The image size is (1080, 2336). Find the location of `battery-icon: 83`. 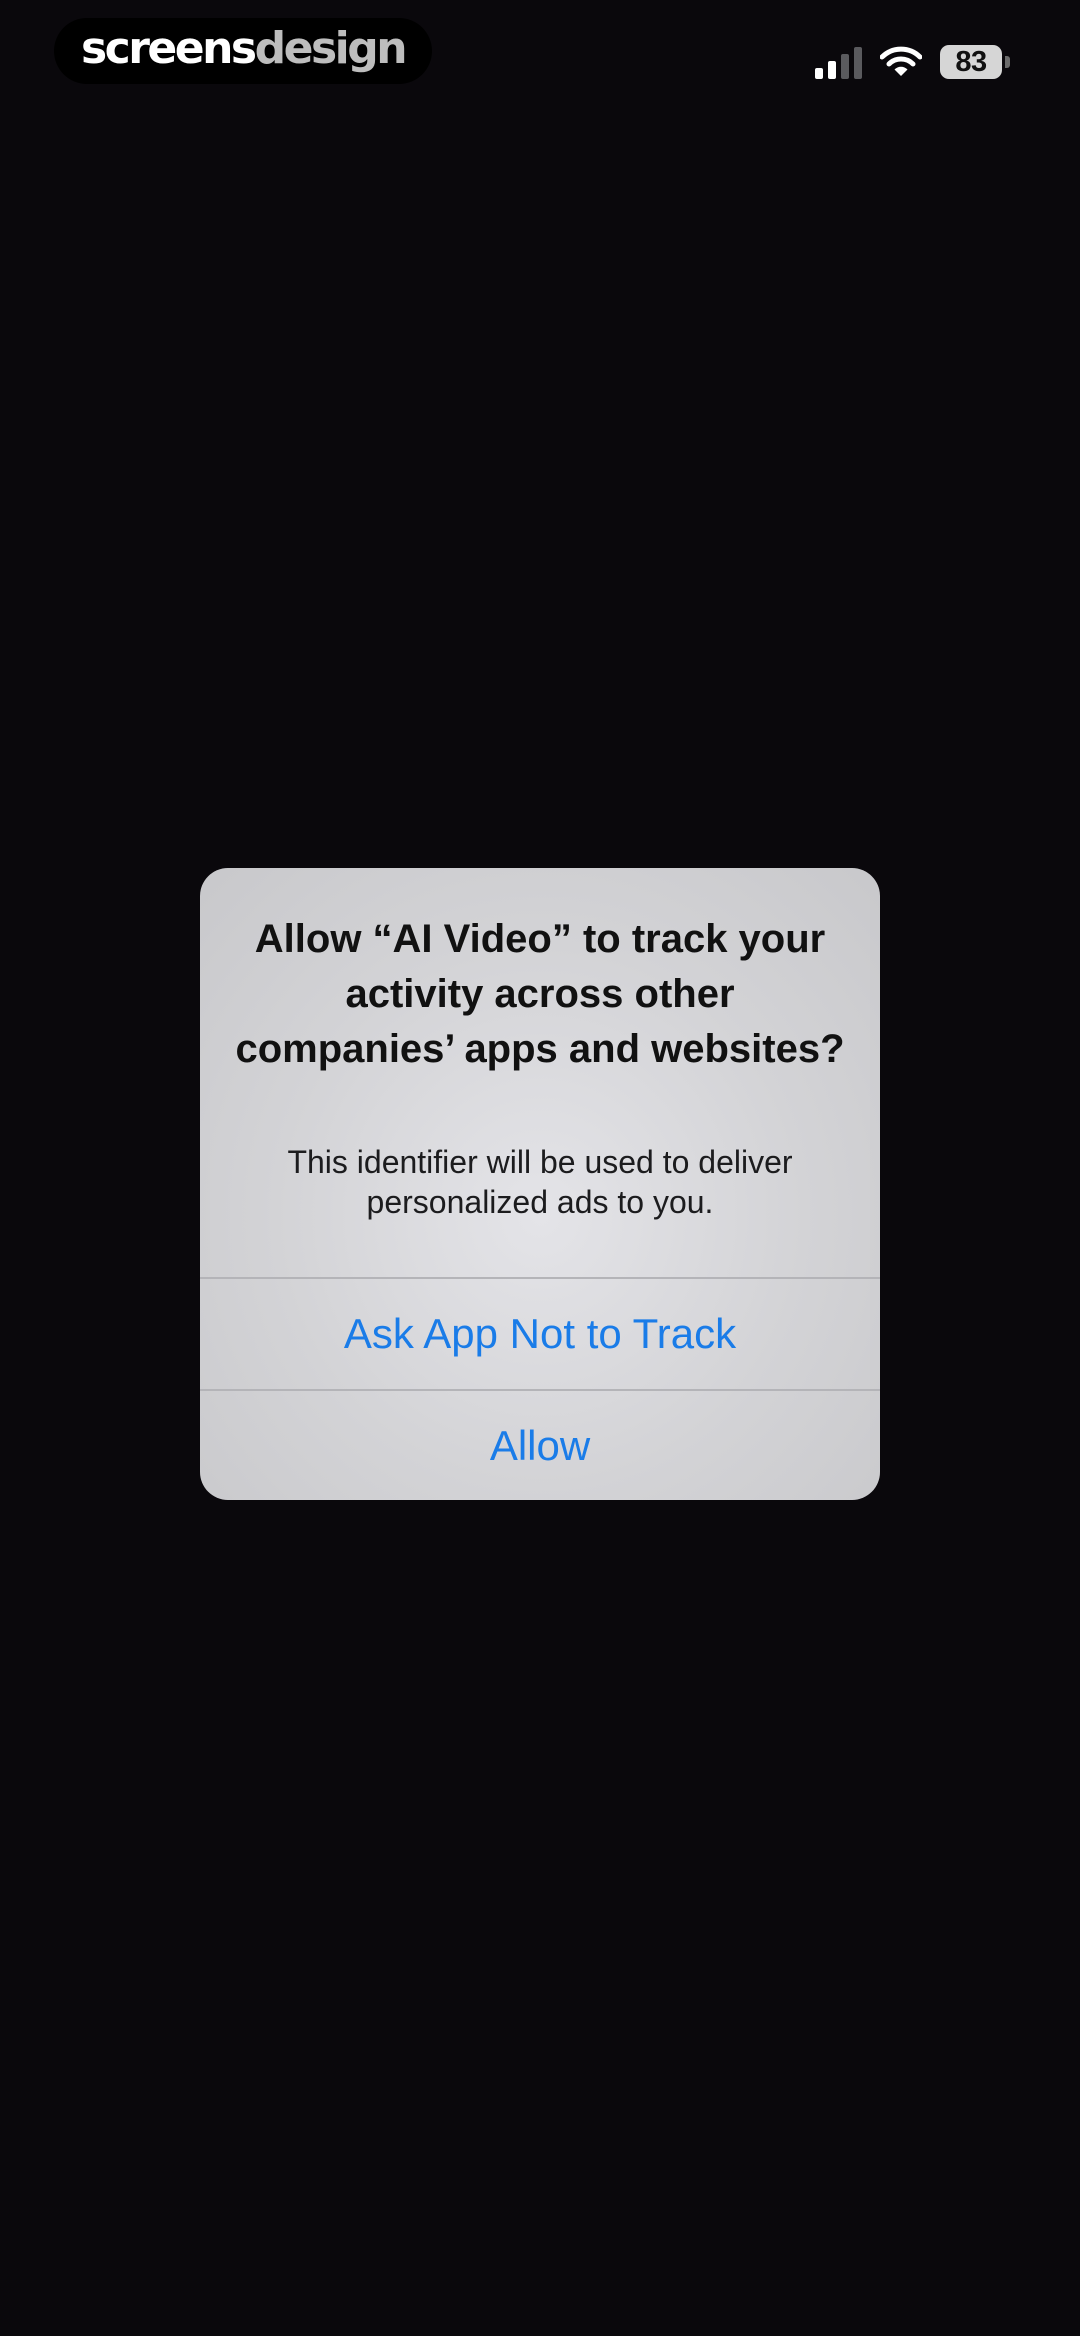

battery-icon: 83 is located at coordinates (975, 62).